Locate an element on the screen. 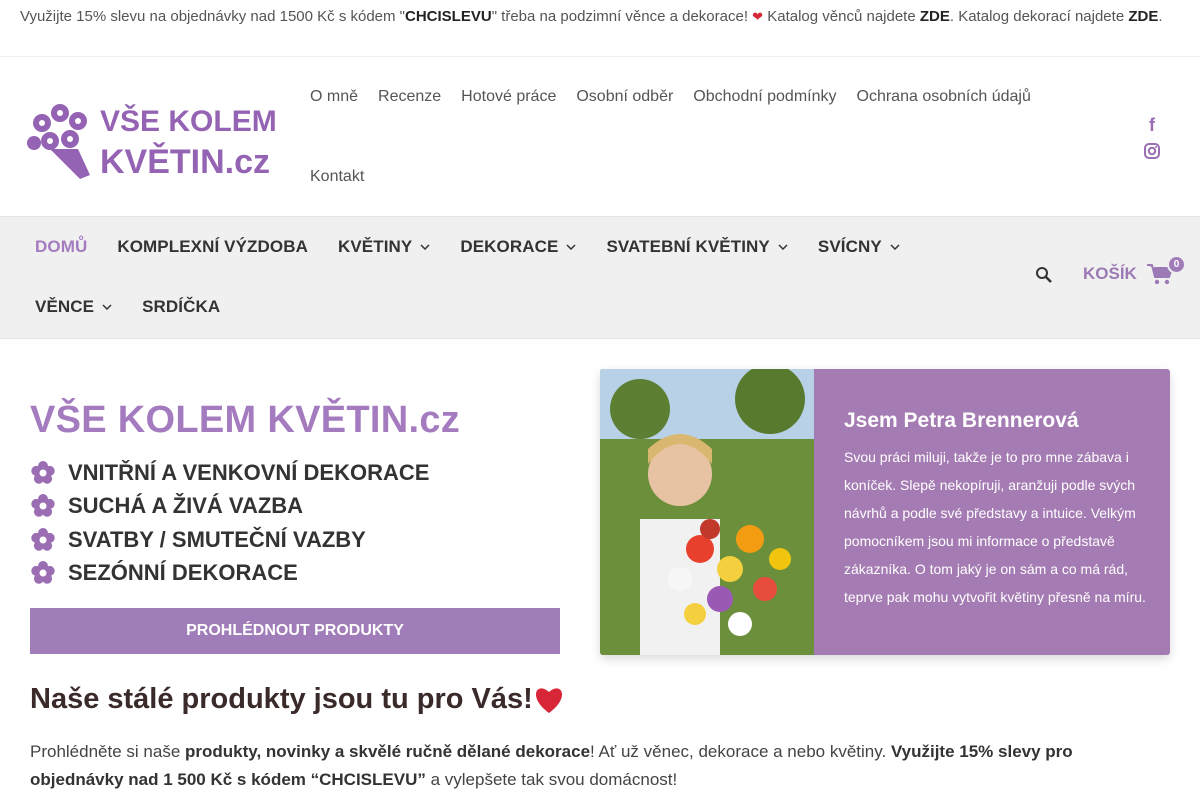  instagram-icon is located at coordinates (1152, 151).